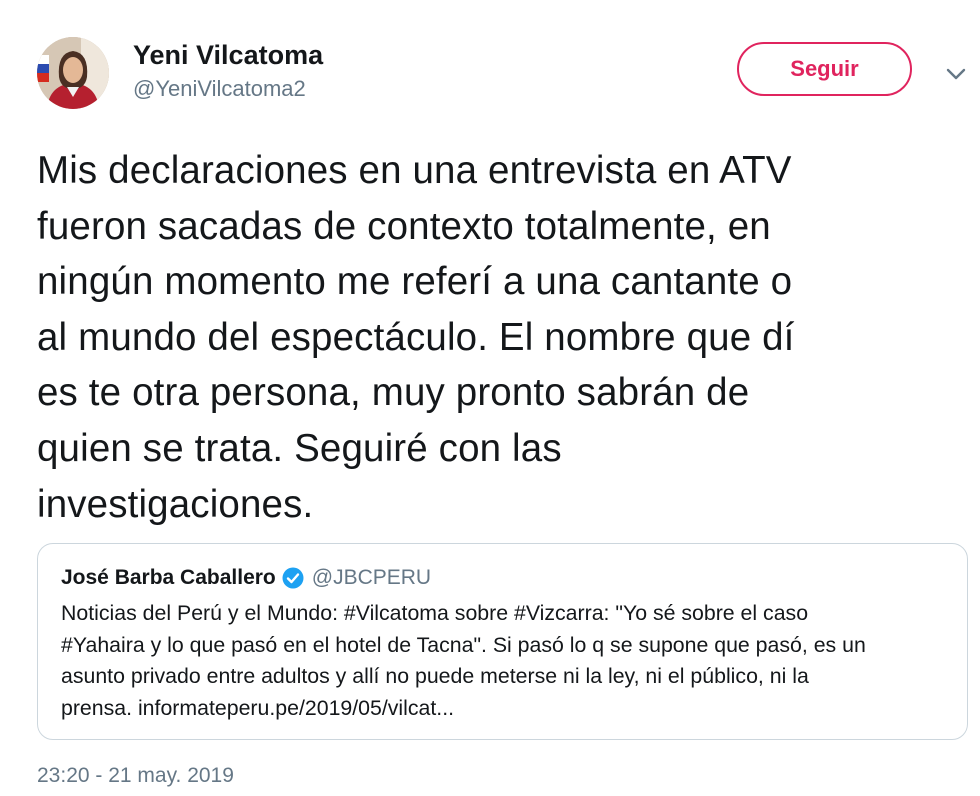  Describe the element at coordinates (175, 504) in the screenshot. I see `tweet-text-line: investigaciones.` at that location.